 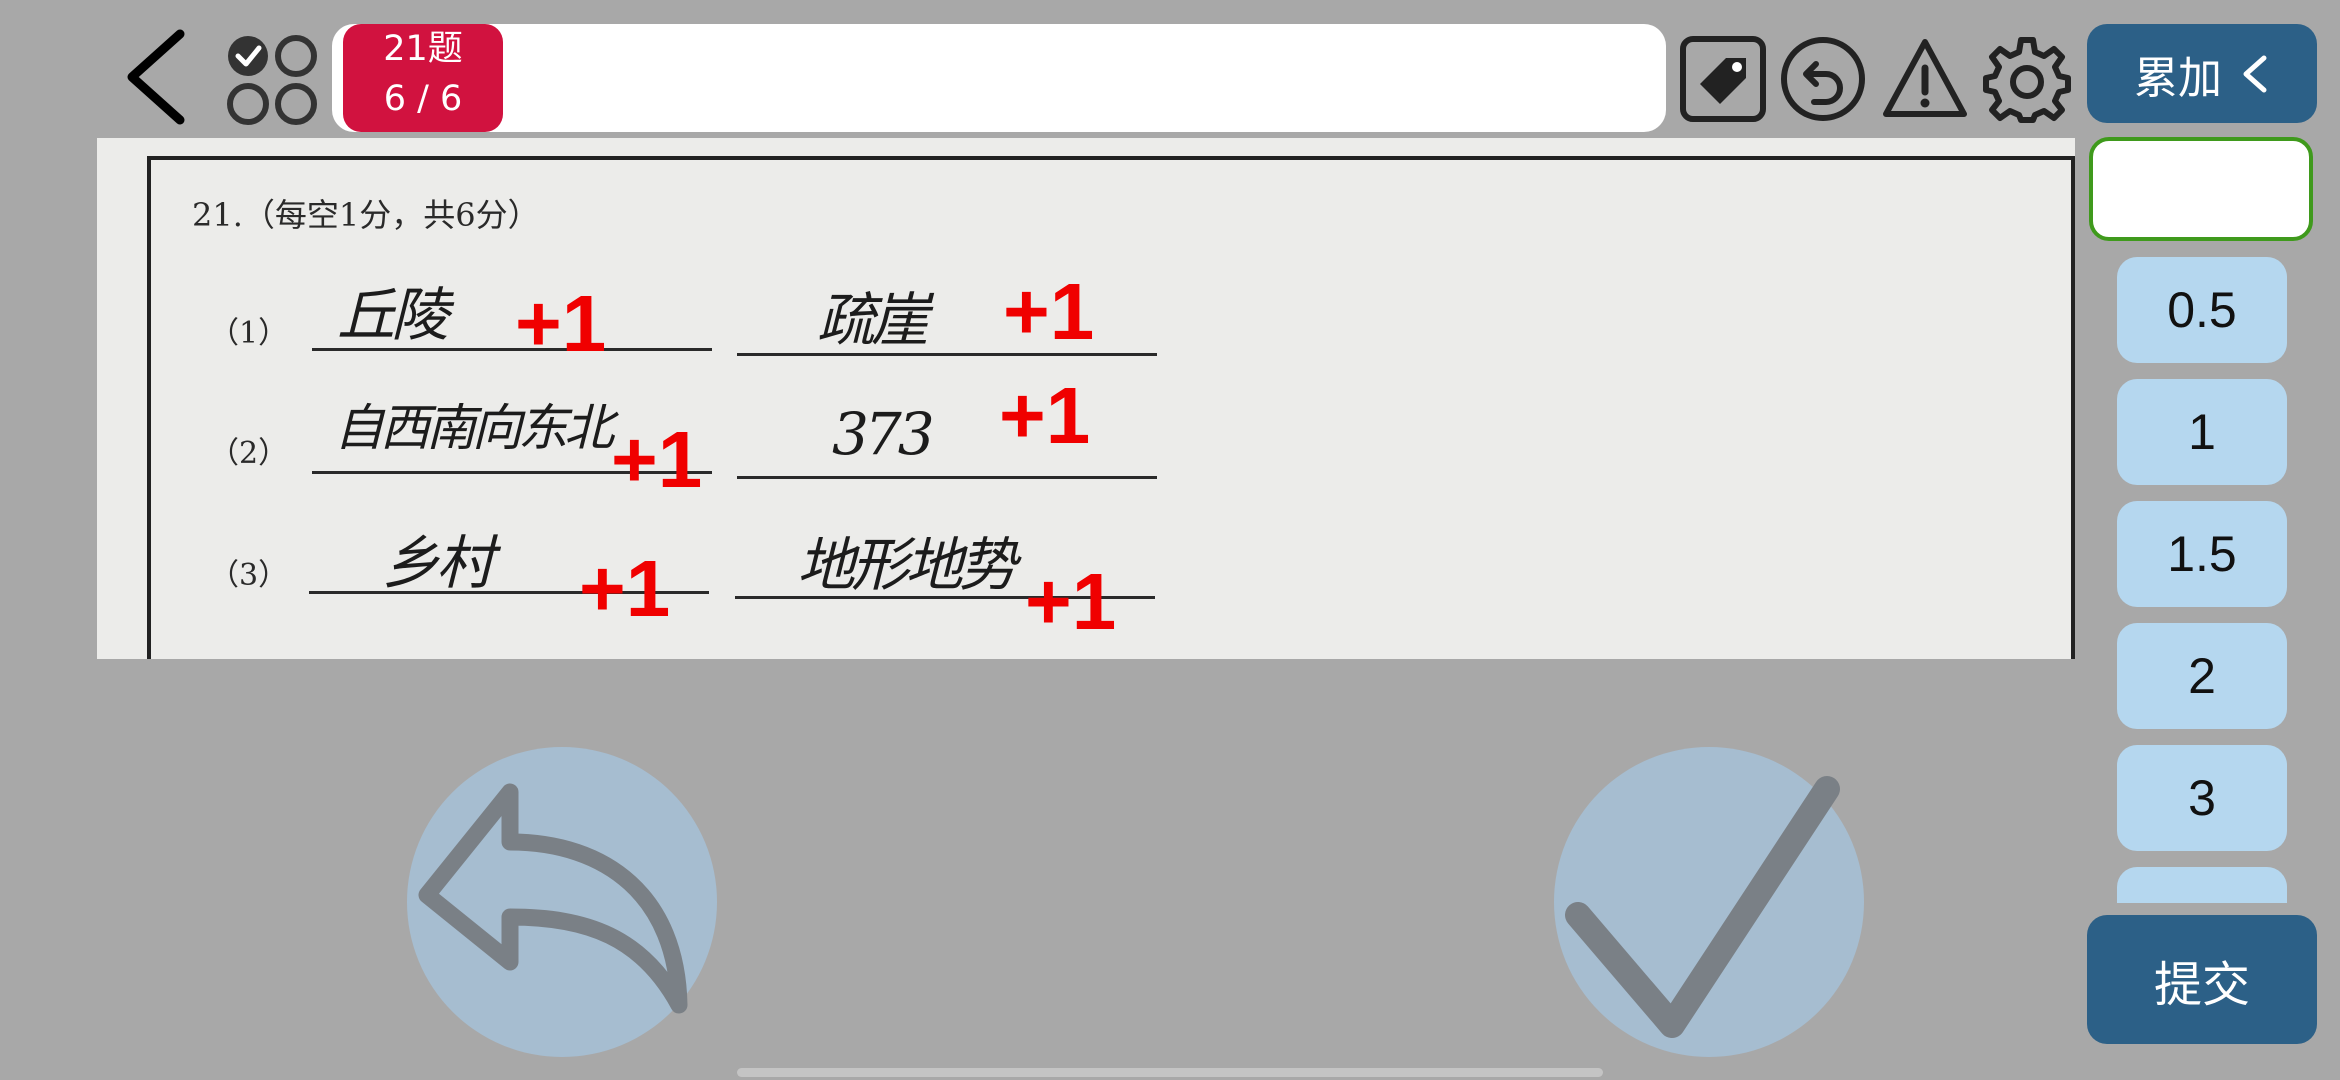 What do you see at coordinates (1170, 1072) in the screenshot?
I see `home-indicator` at bounding box center [1170, 1072].